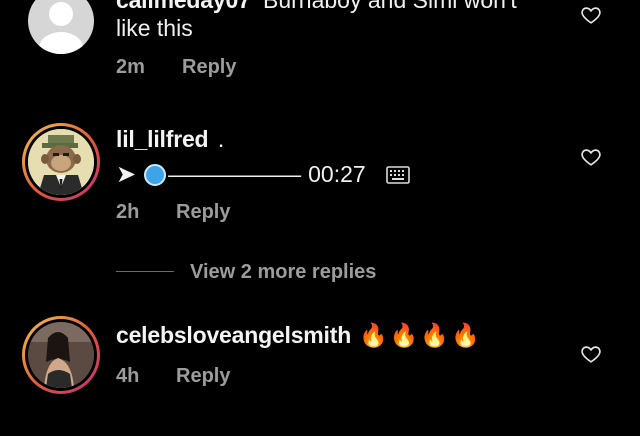 The image size is (640, 436). I want to click on comment-text-line2: like this, so click(154, 28).